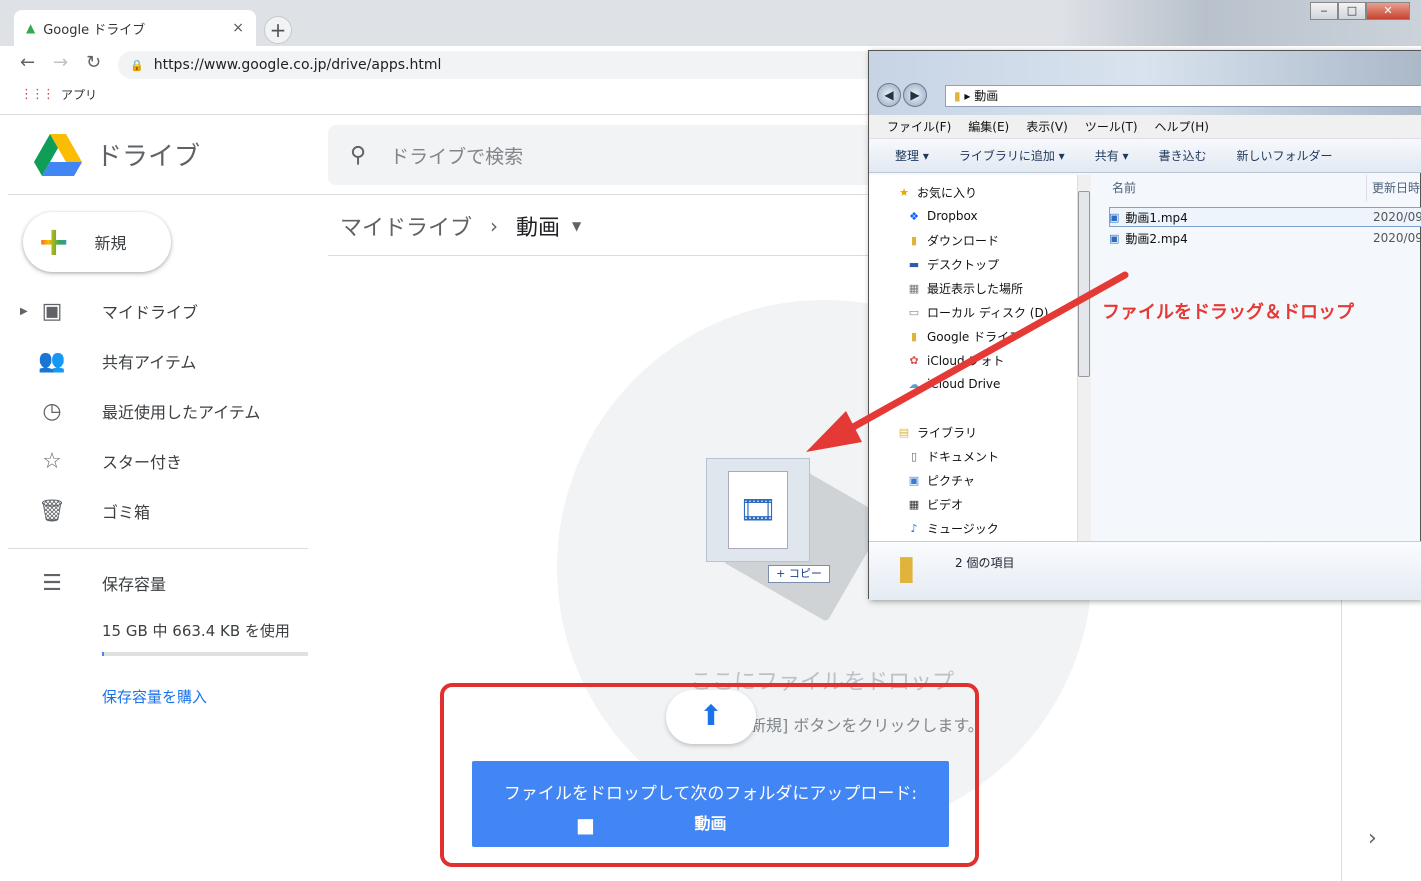 This screenshot has width=1421, height=881. I want to click on tree-item-icloud-photos: ✿ iCloud フォト, so click(954, 360).